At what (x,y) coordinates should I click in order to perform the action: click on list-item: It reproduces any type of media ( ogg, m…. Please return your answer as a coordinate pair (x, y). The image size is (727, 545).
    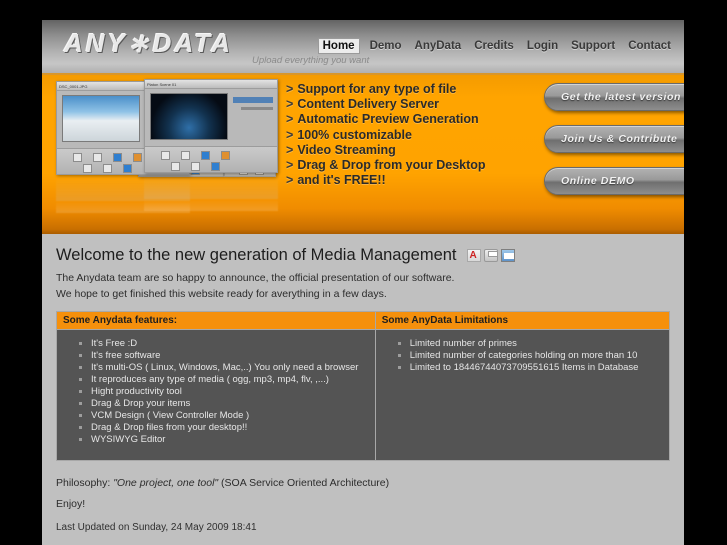
    Looking at the image, I should click on (233, 380).